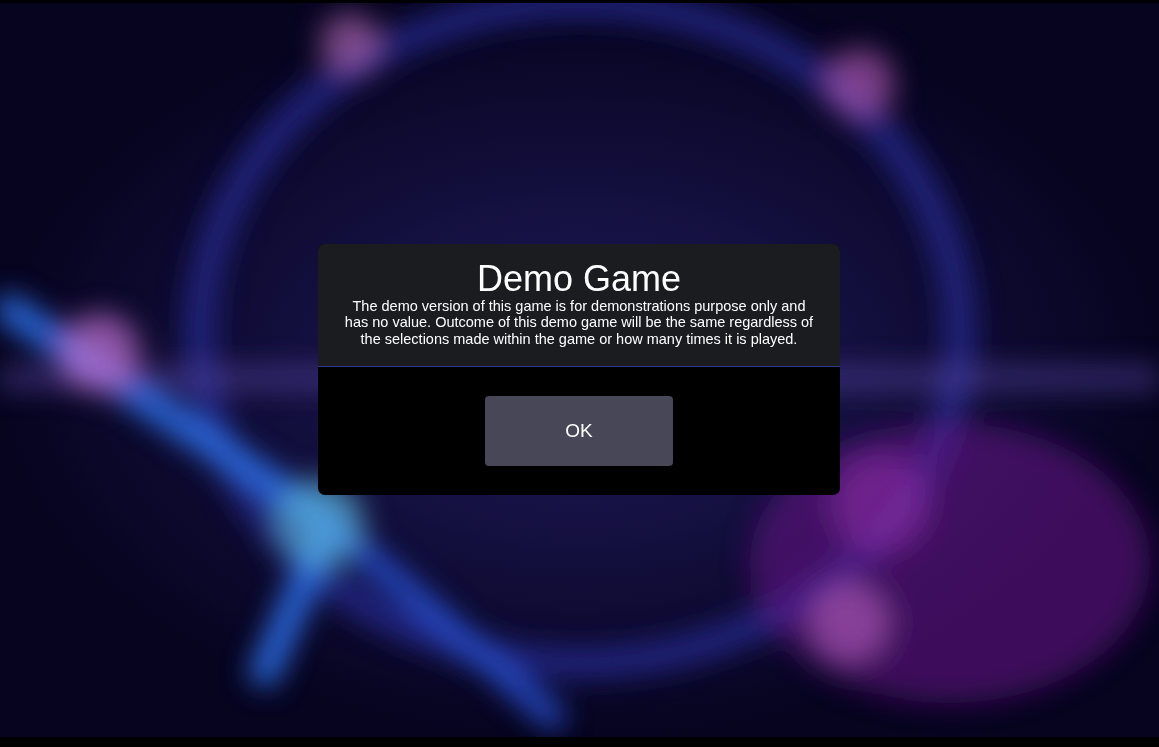  I want to click on dialog-title: Demo Game, so click(579, 279).